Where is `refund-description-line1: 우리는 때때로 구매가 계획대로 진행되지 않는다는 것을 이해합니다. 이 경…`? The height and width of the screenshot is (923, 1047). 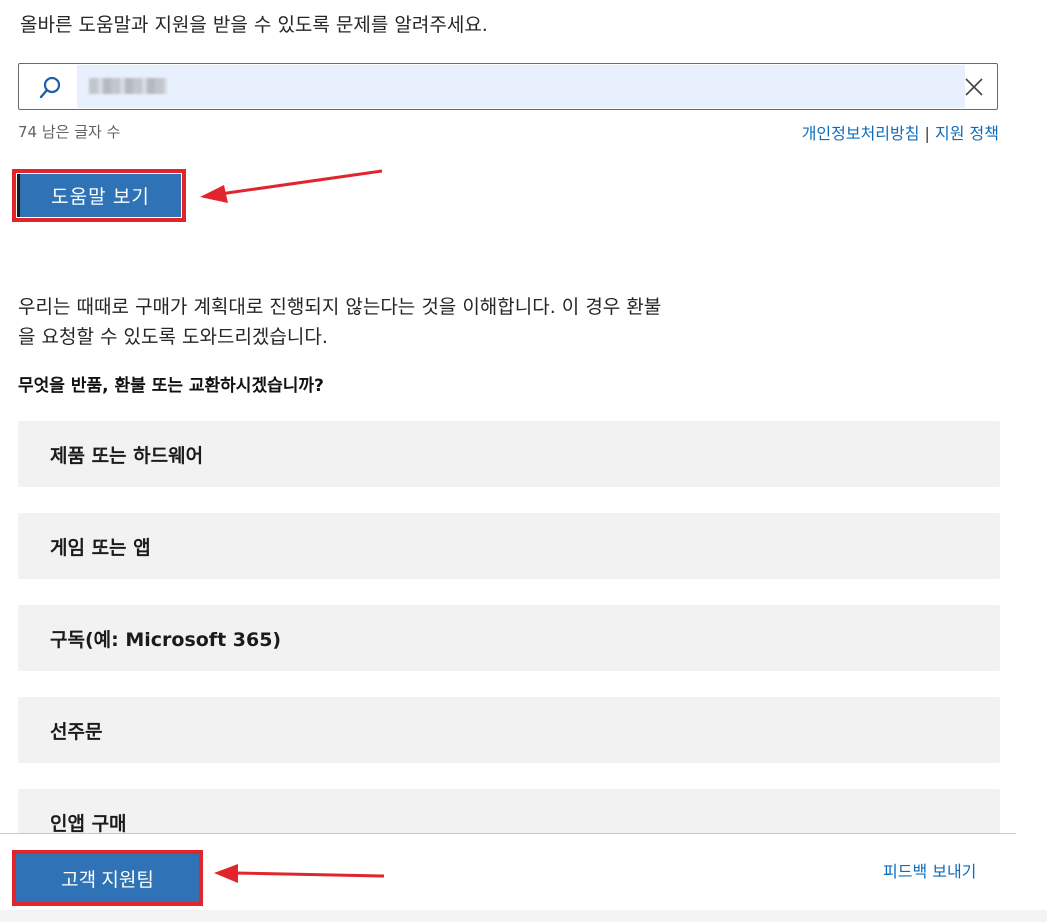 refund-description-line1: 우리는 때때로 구매가 계획대로 진행되지 않는다는 것을 이해합니다. 이 경… is located at coordinates (340, 307).